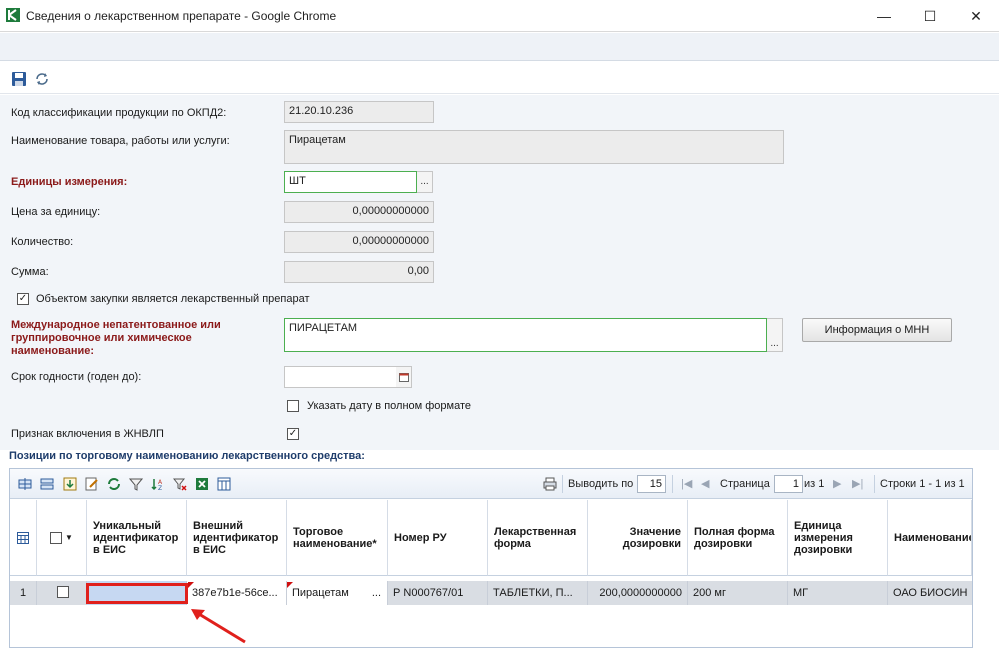  Describe the element at coordinates (686, 483) in the screenshot. I see `first-page-icon: |◀` at that location.